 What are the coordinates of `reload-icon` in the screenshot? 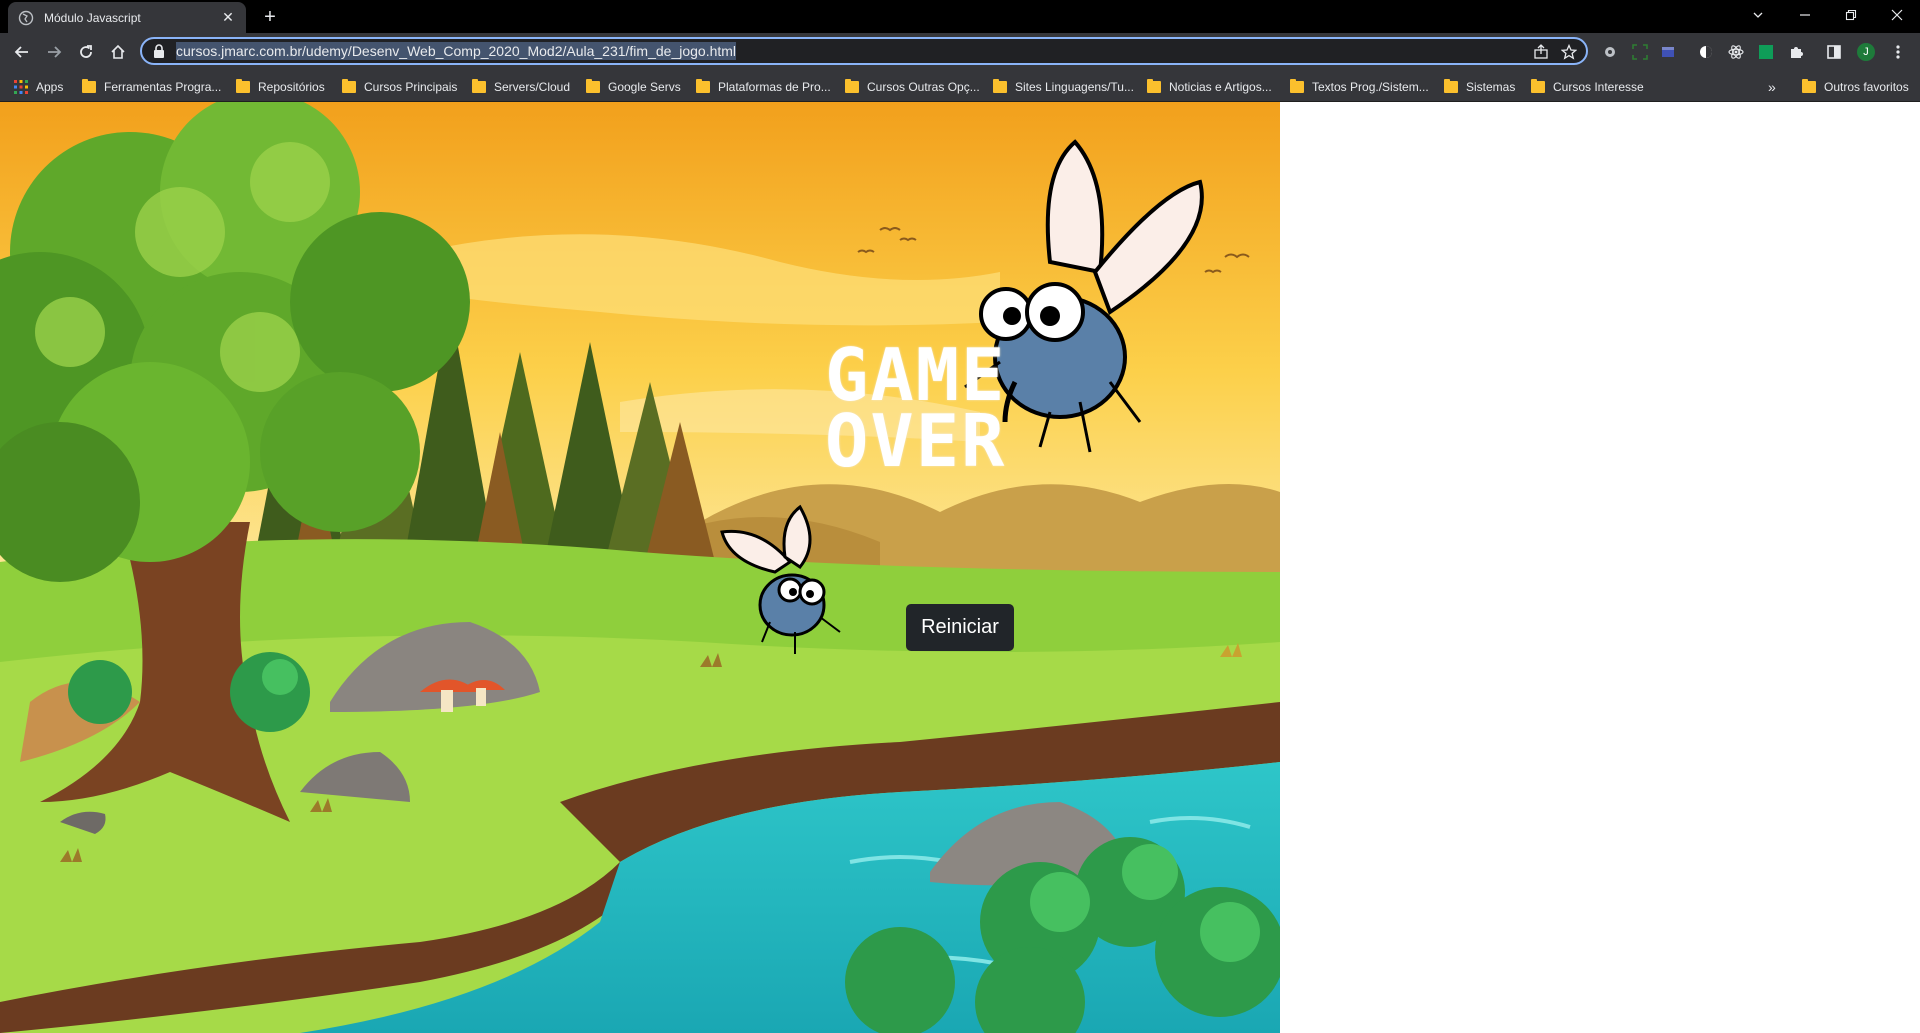 It's located at (86, 52).